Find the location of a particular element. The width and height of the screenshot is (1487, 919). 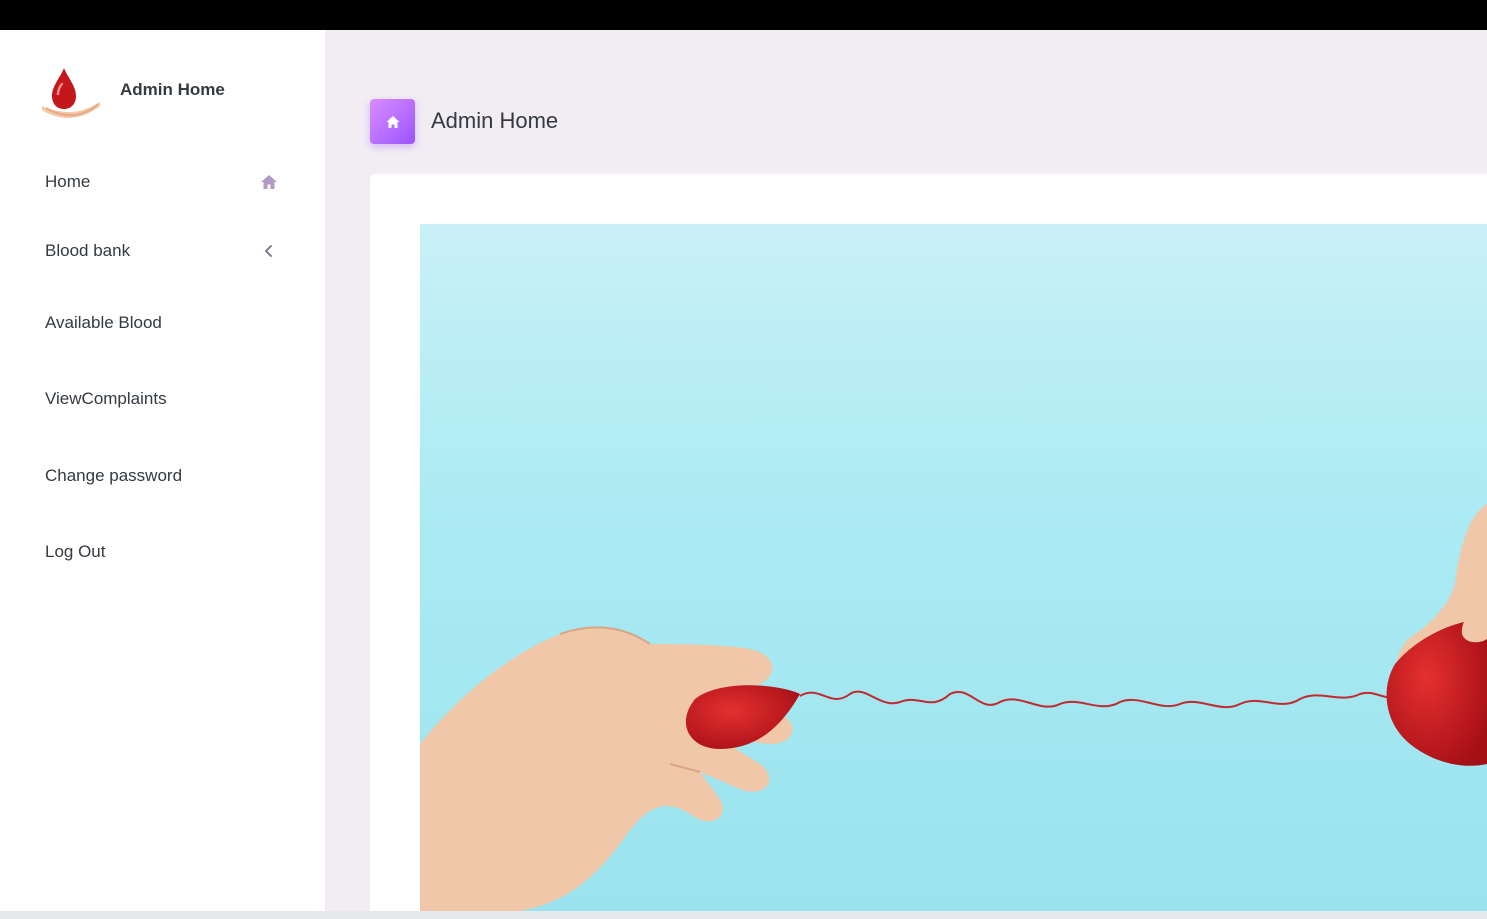

chevron-left-icon is located at coordinates (269, 251).